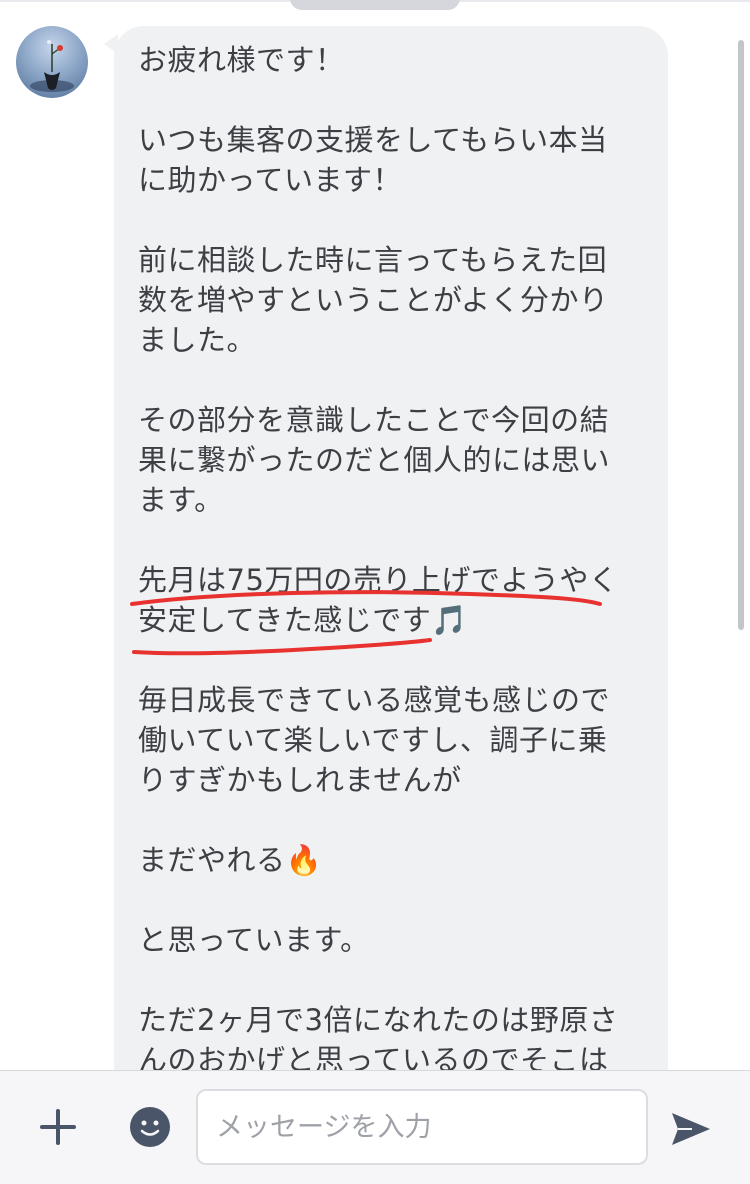 The image size is (750, 1184). I want to click on smiley-glyph, so click(150, 1128).